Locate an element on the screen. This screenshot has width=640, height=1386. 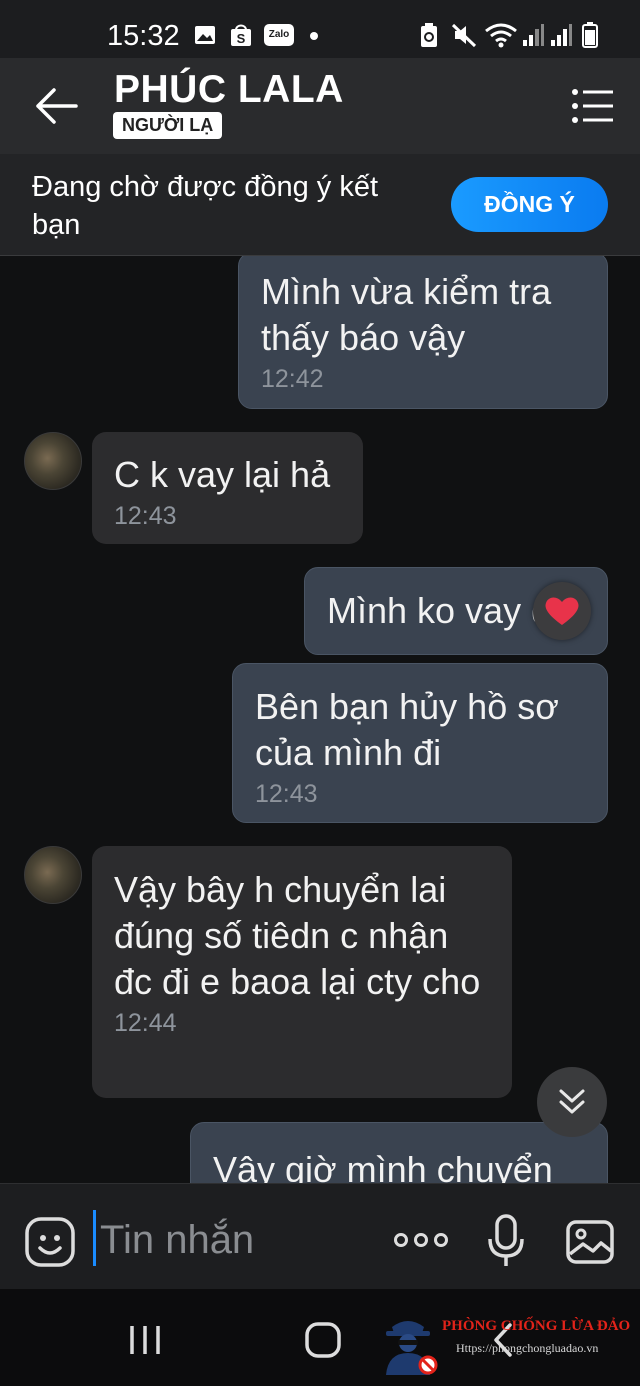
message-bubble: Bên bạn hủy hồ sơ của mình đi 12:43 is located at coordinates (420, 743).